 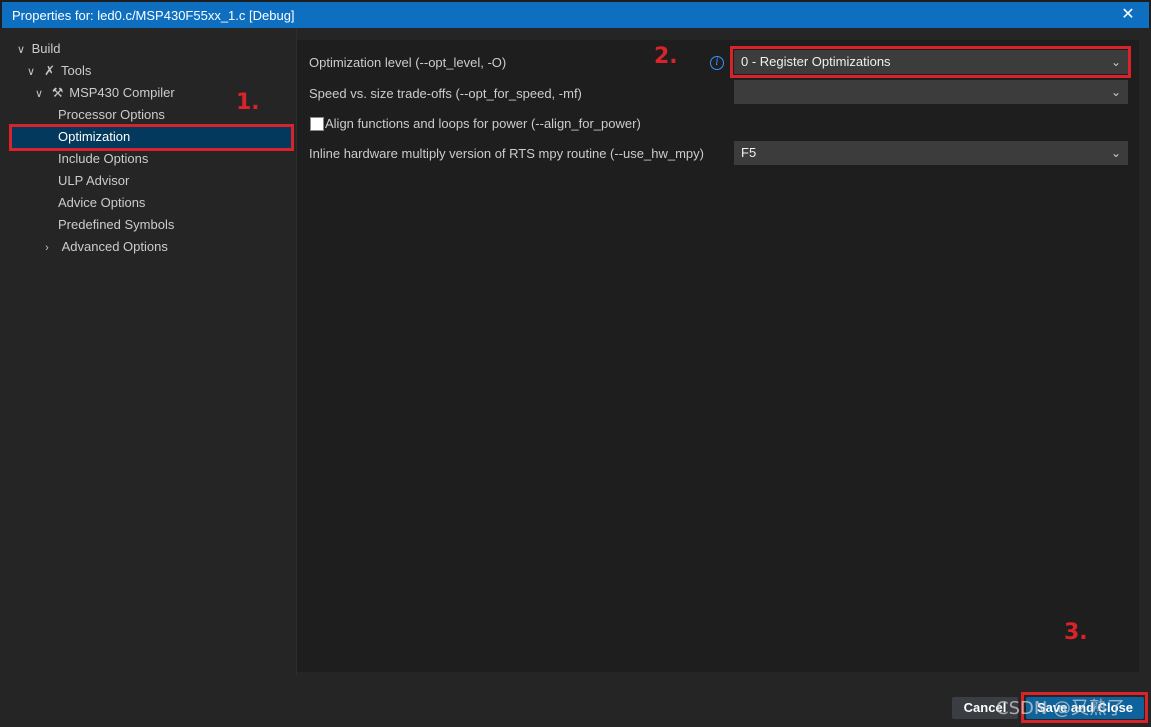 What do you see at coordinates (1076, 632) in the screenshot?
I see `annotation-step-3: 3.` at bounding box center [1076, 632].